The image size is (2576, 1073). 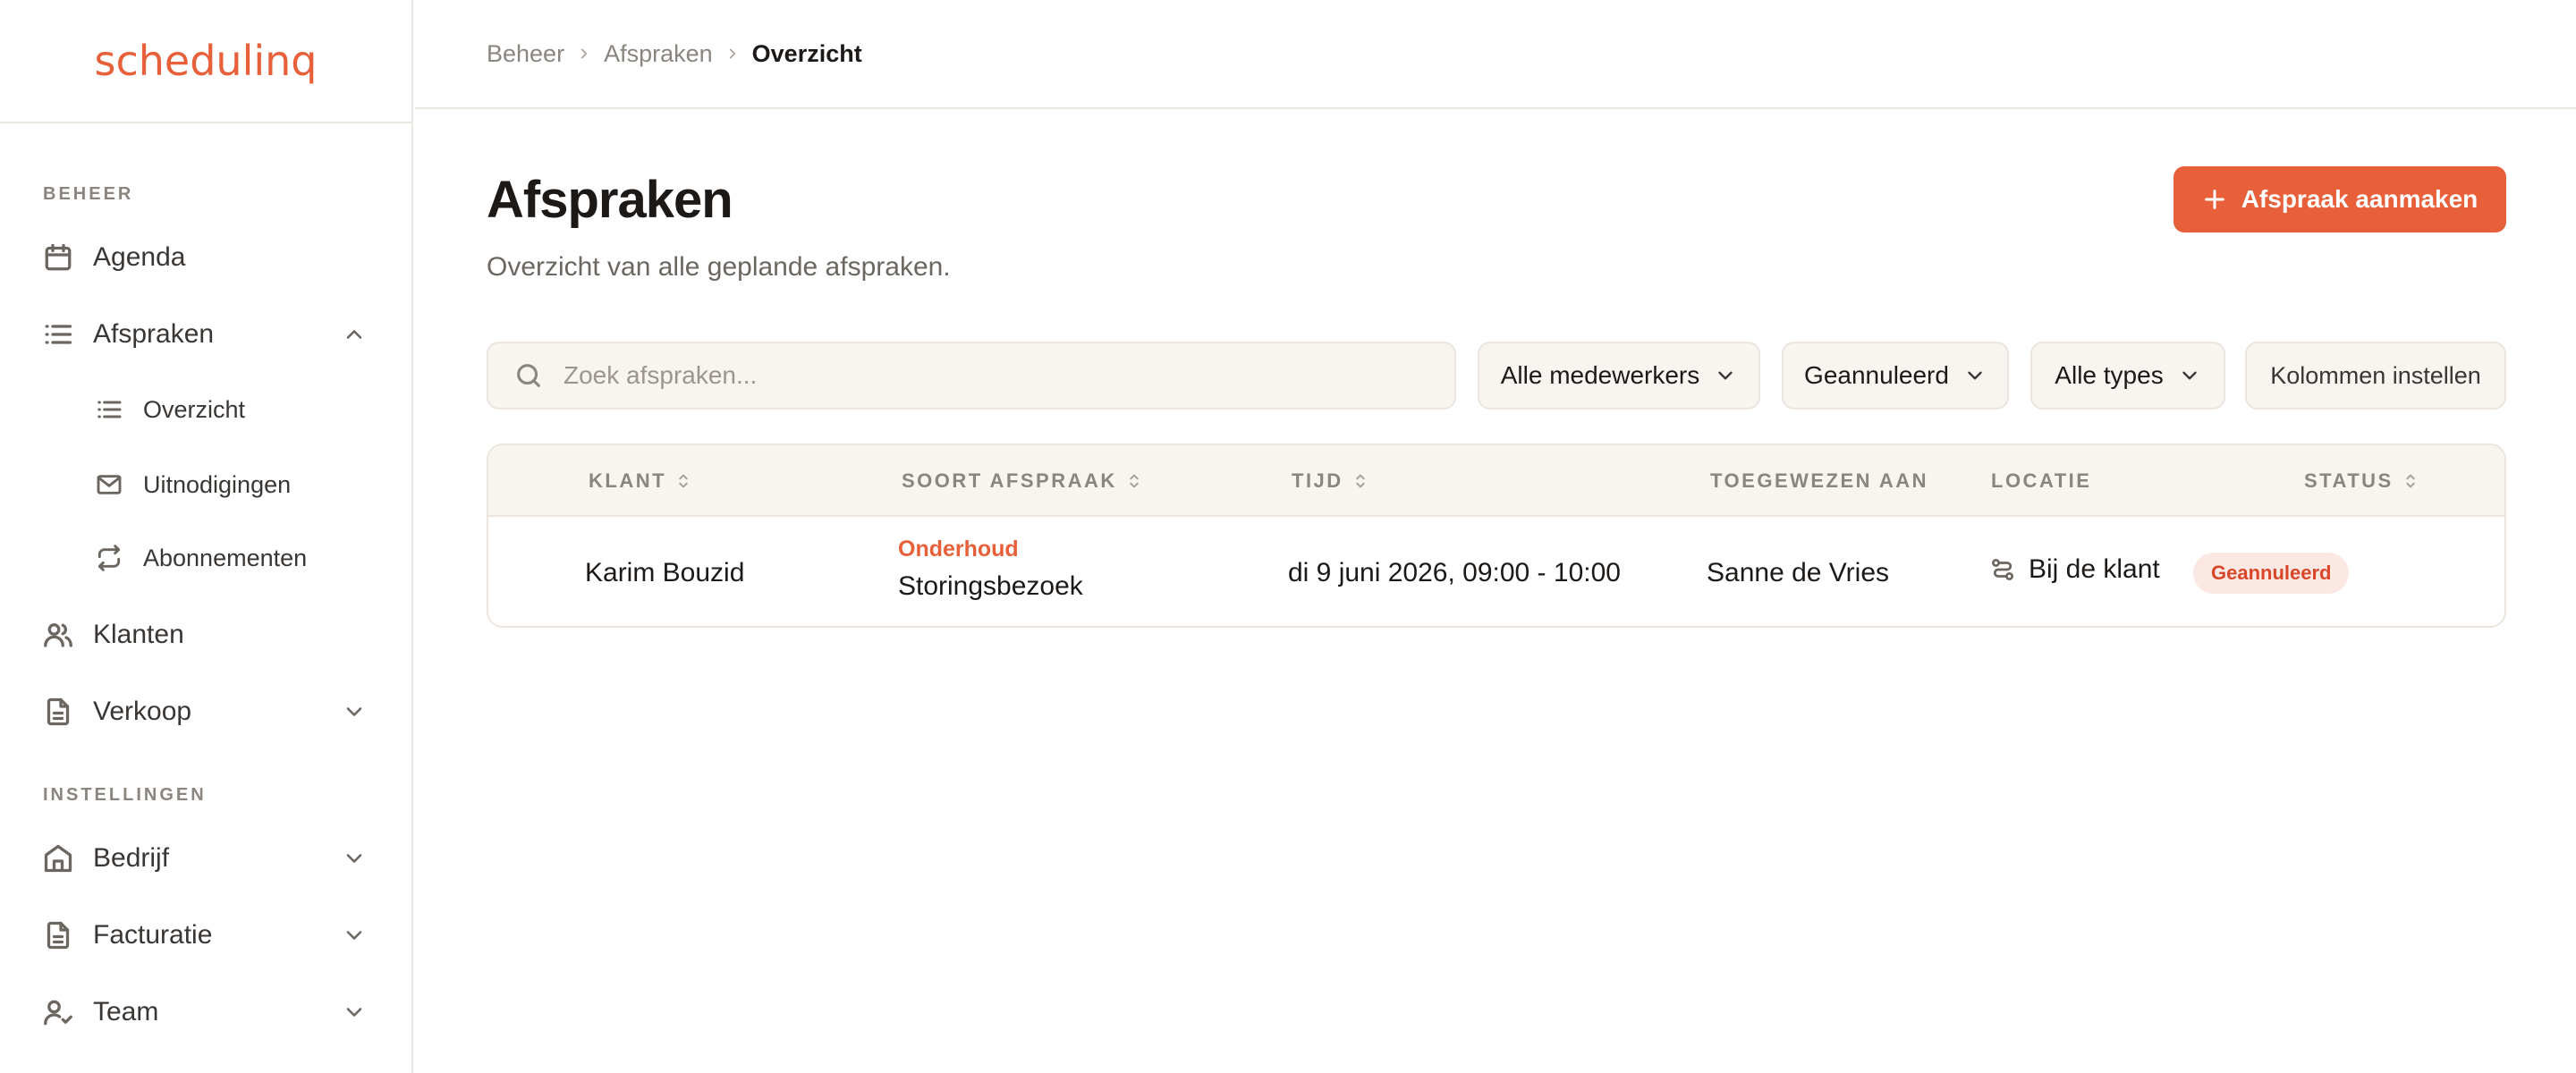 What do you see at coordinates (1600, 375) in the screenshot?
I see `employee-filter-value: Alle medewerkers` at bounding box center [1600, 375].